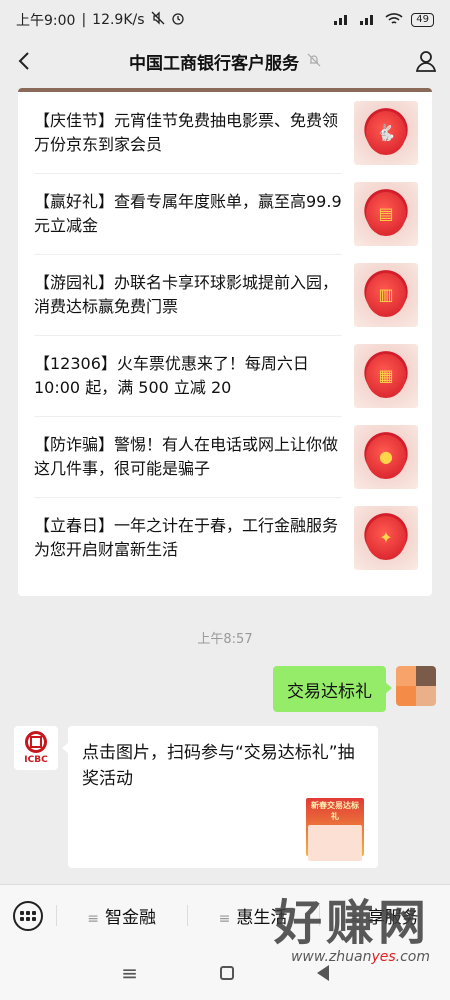  I want to click on promo-item-thumbnail: ▦, so click(386, 375).